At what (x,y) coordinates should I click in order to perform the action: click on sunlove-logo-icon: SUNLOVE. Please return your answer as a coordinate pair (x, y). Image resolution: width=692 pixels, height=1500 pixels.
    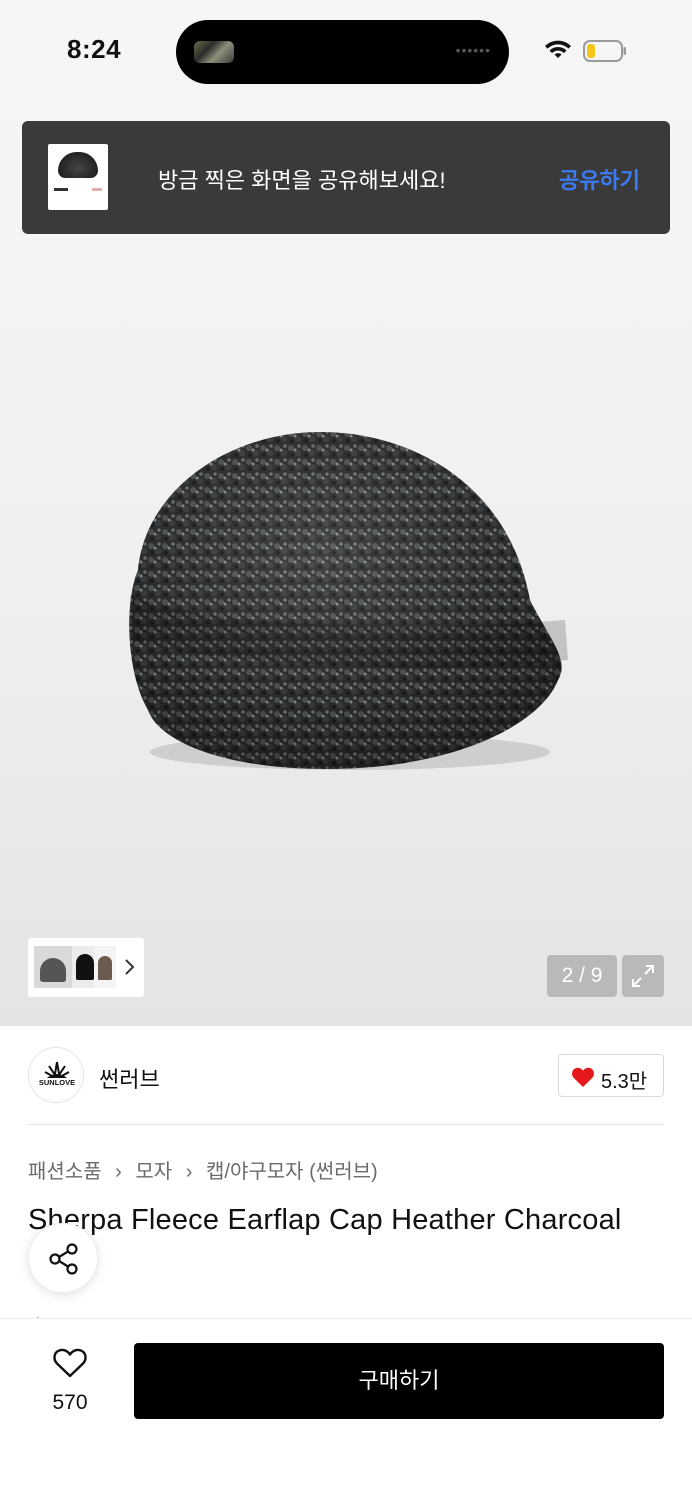
    Looking at the image, I should click on (57, 1074).